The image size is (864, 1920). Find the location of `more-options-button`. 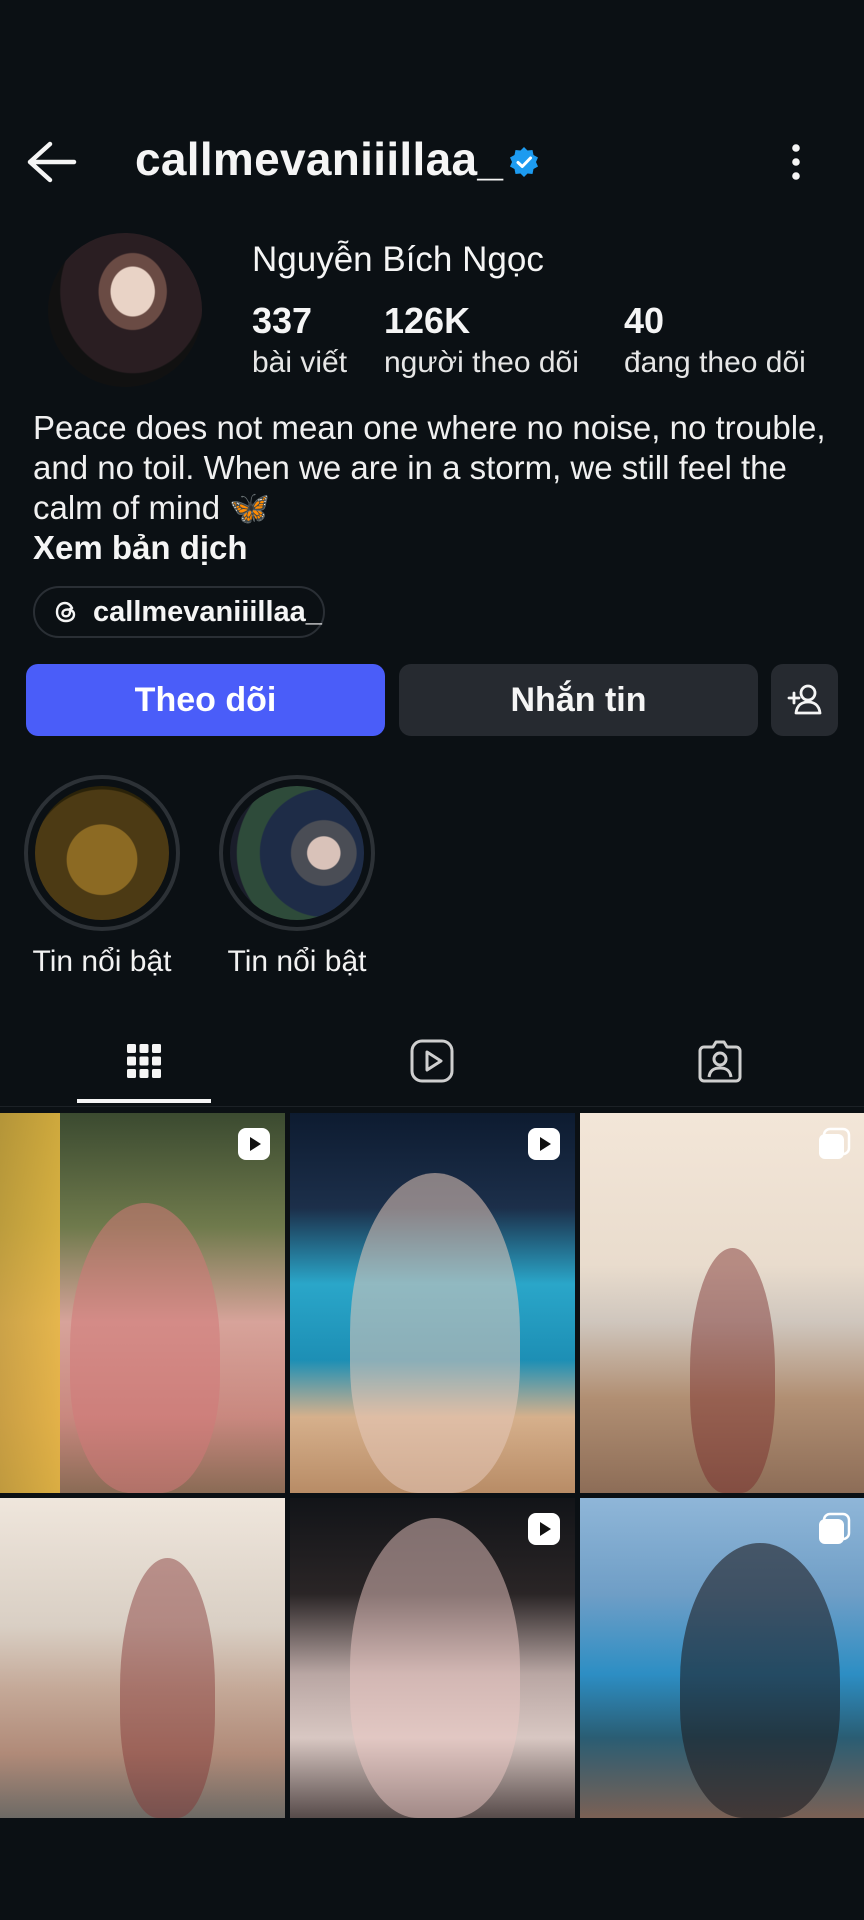

more-options-button is located at coordinates (796, 162).